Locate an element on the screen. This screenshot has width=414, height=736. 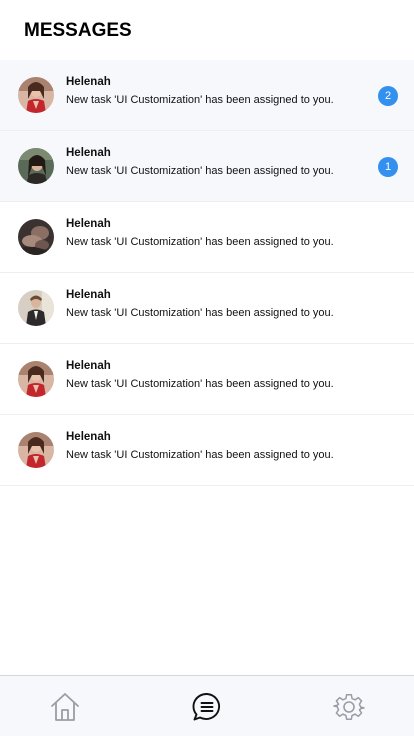
gear-icon is located at coordinates (349, 707).